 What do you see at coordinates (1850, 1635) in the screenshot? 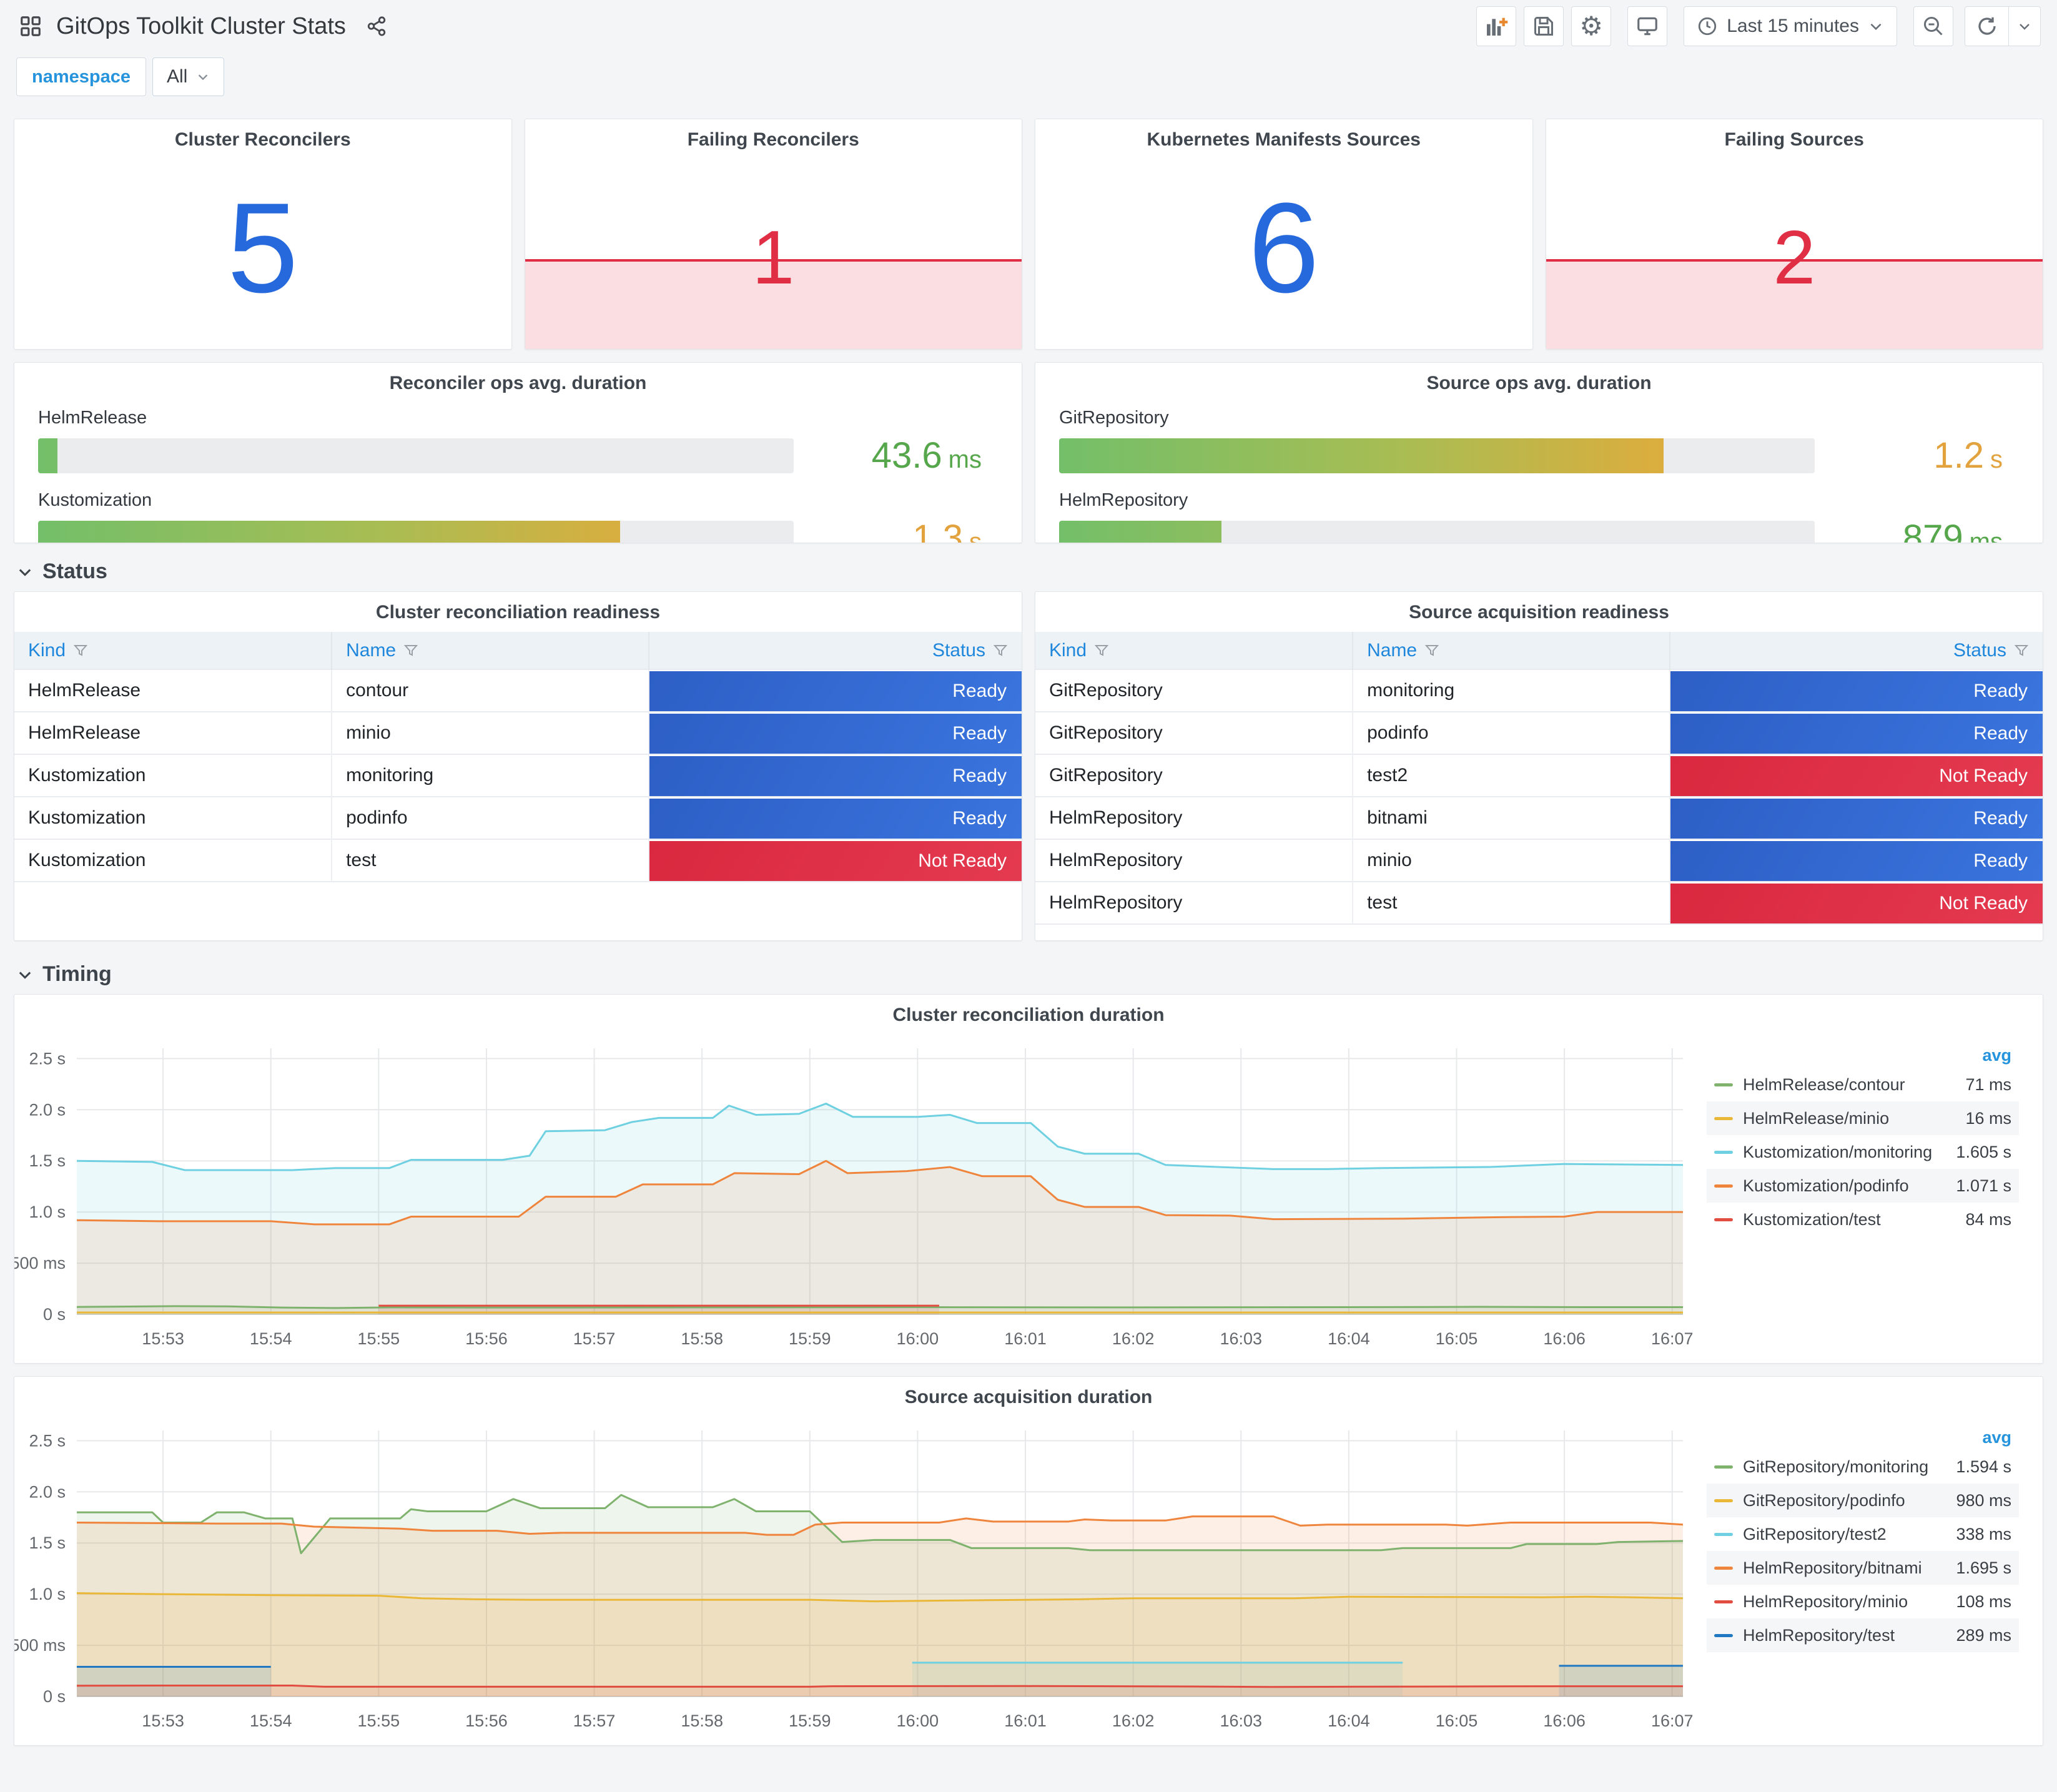
I see `series-name: HelmRepository/test` at bounding box center [1850, 1635].